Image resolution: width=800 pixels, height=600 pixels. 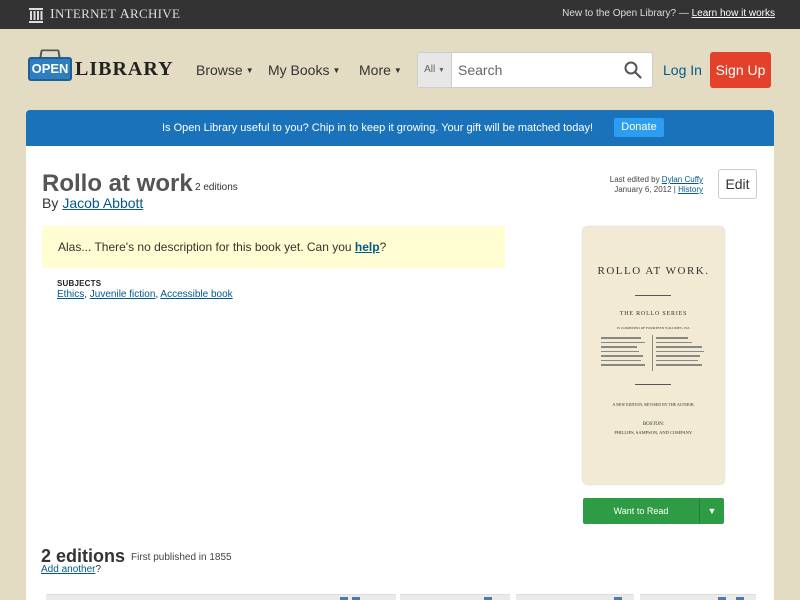 What do you see at coordinates (36, 15) in the screenshot?
I see `archive-building-icon` at bounding box center [36, 15].